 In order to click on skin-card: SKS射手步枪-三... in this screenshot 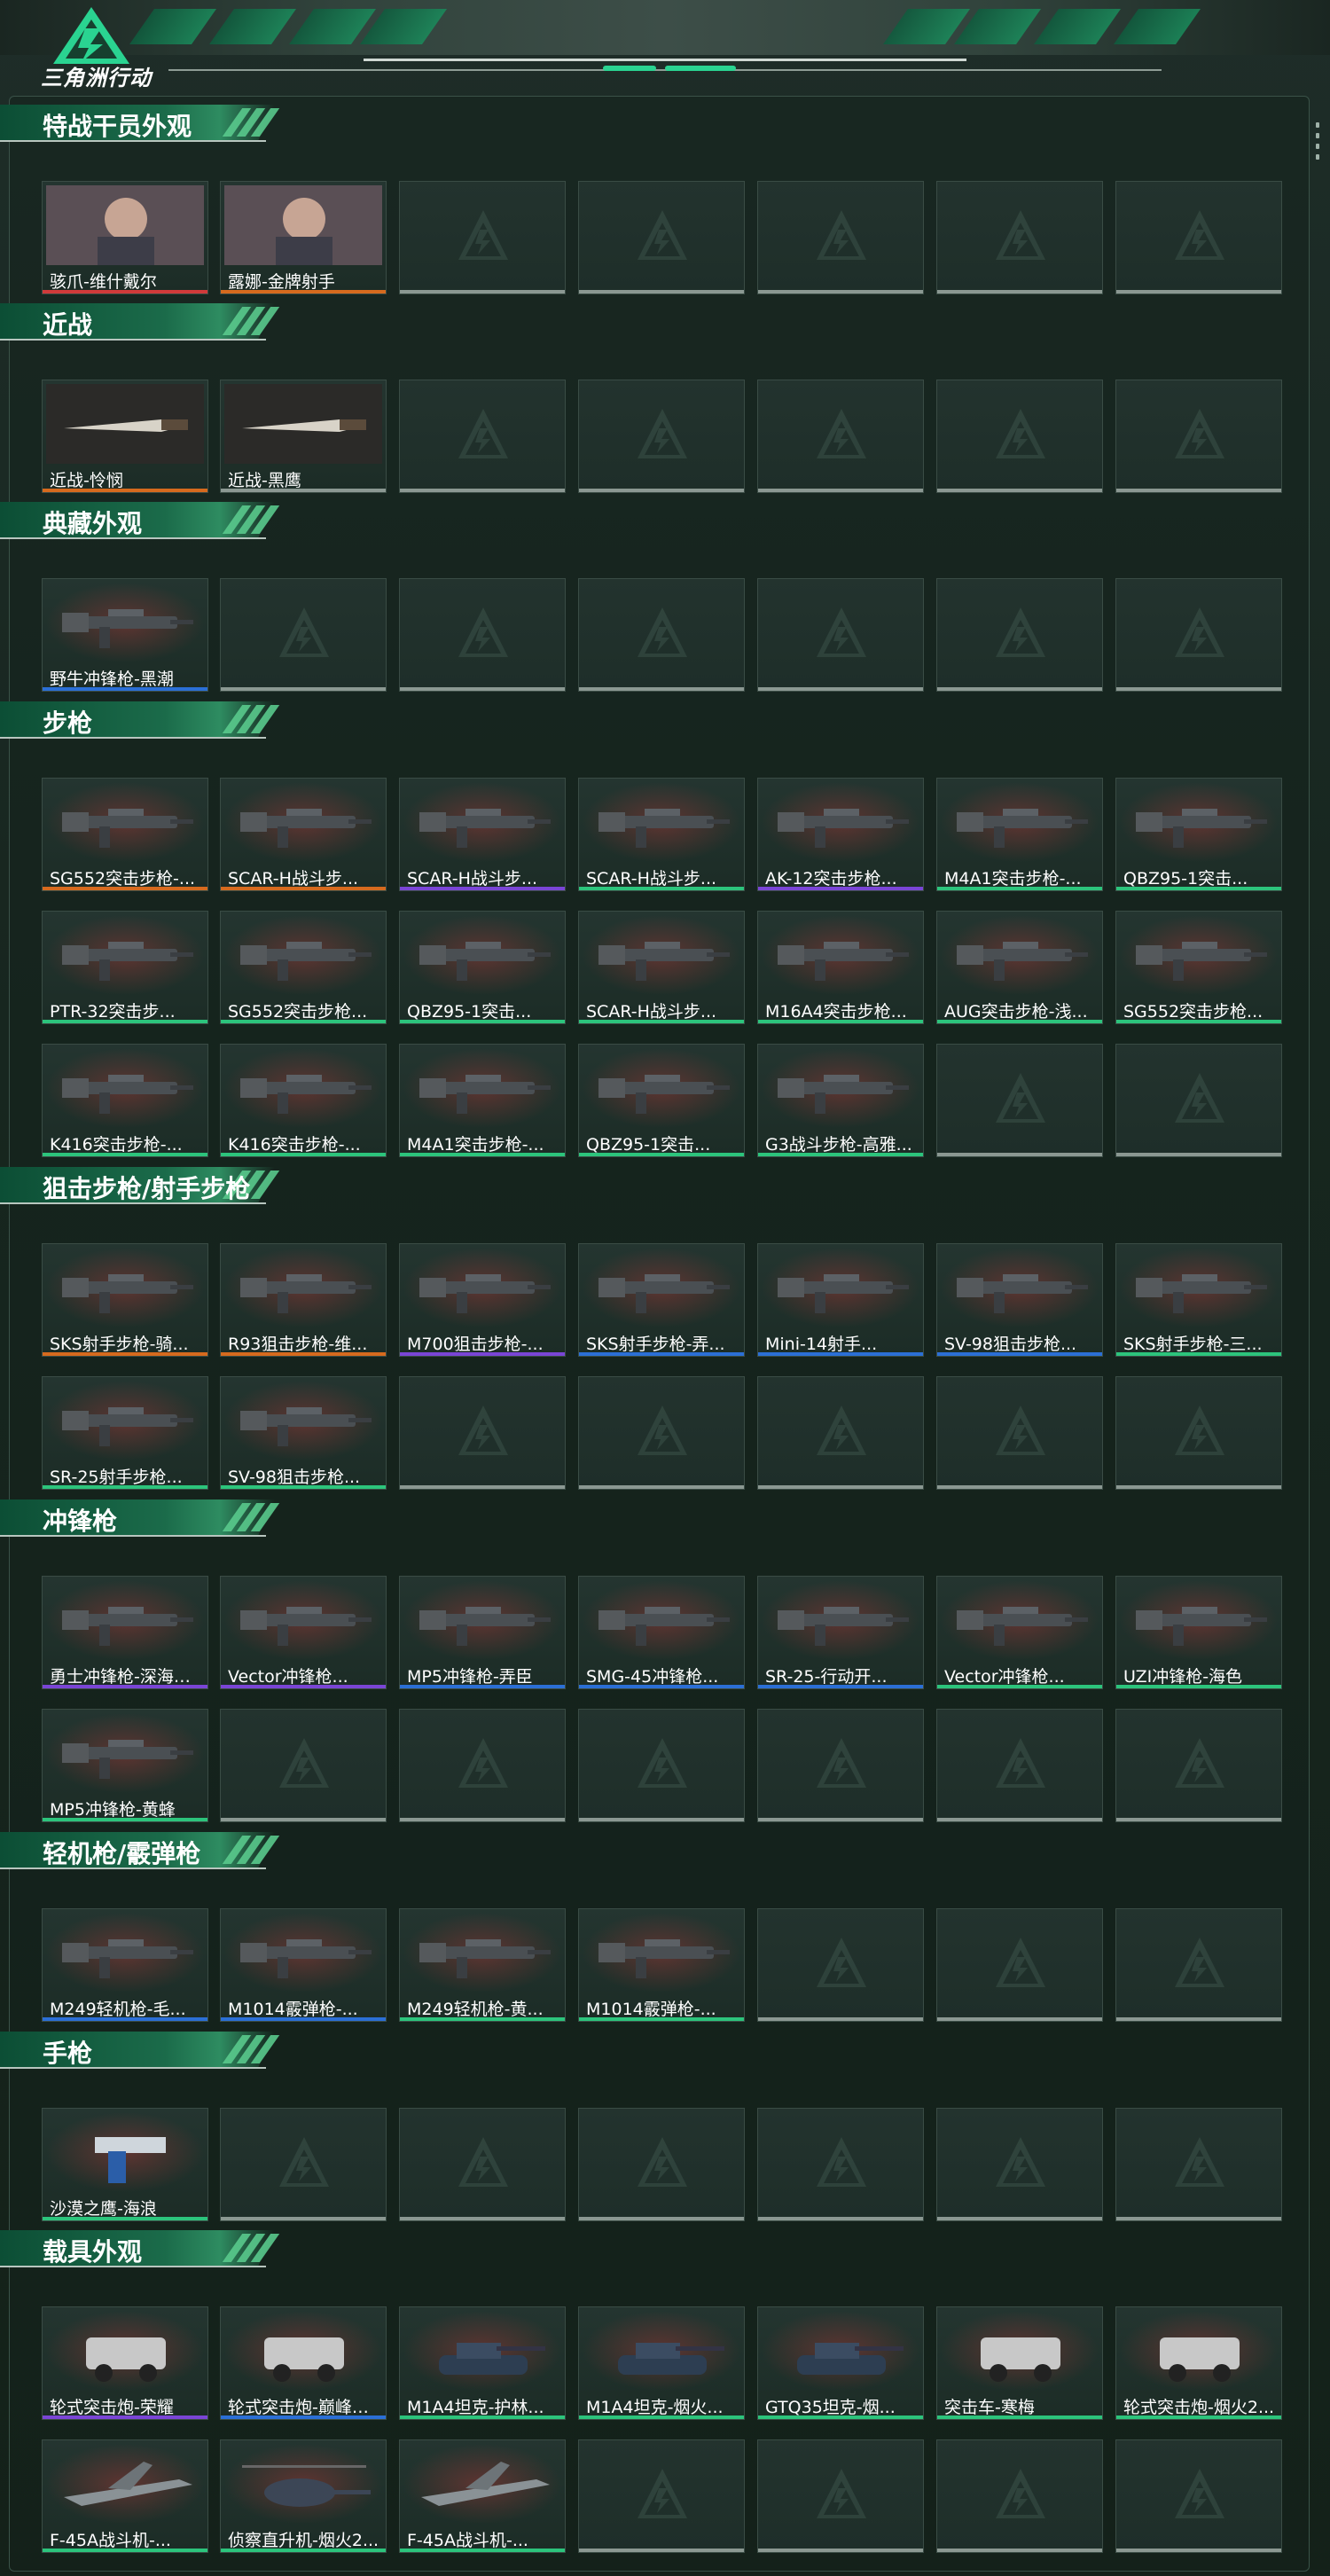, I will do `click(1199, 1300)`.